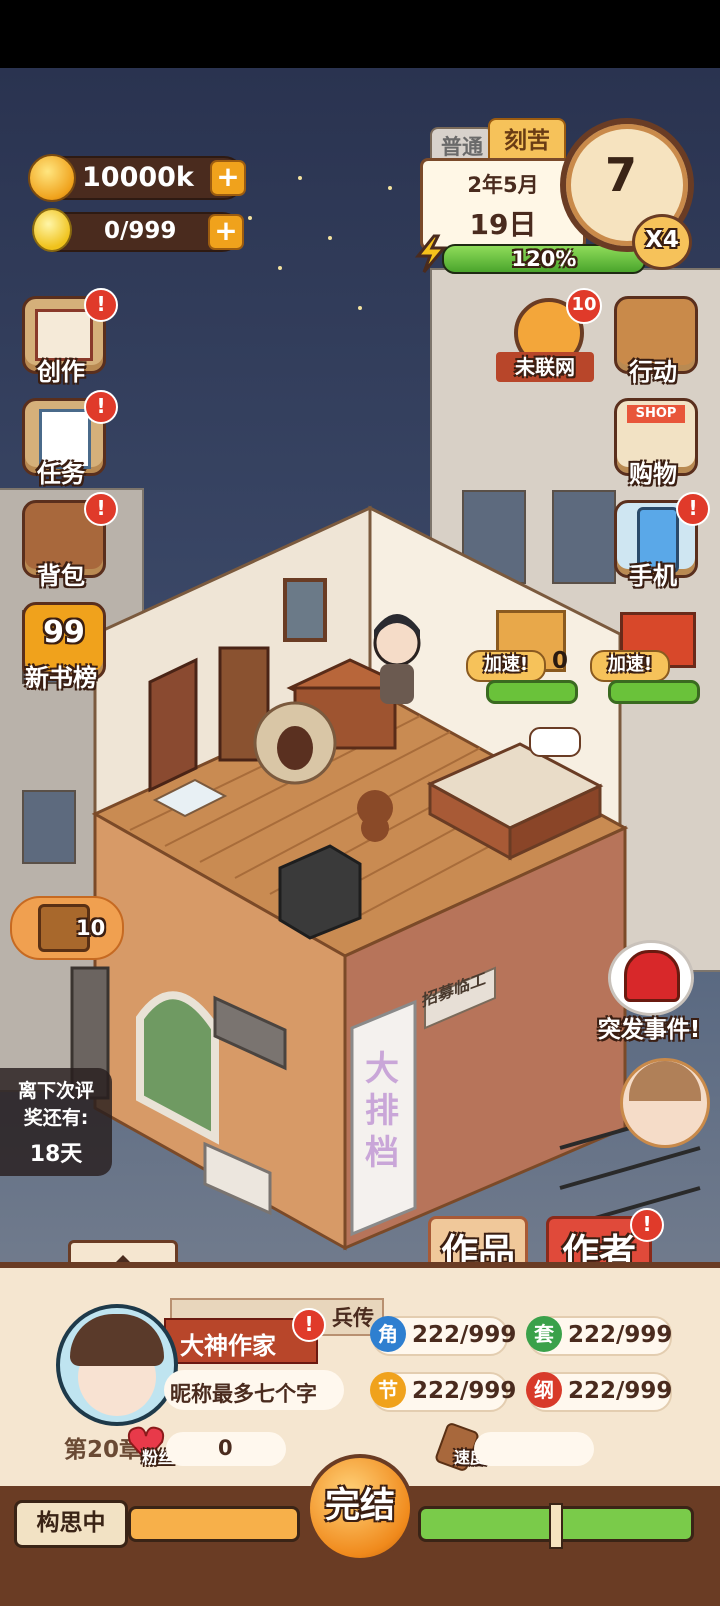 The image size is (720, 1606). What do you see at coordinates (649, 1030) in the screenshot?
I see `emergency-event-label: 突发事件!` at bounding box center [649, 1030].